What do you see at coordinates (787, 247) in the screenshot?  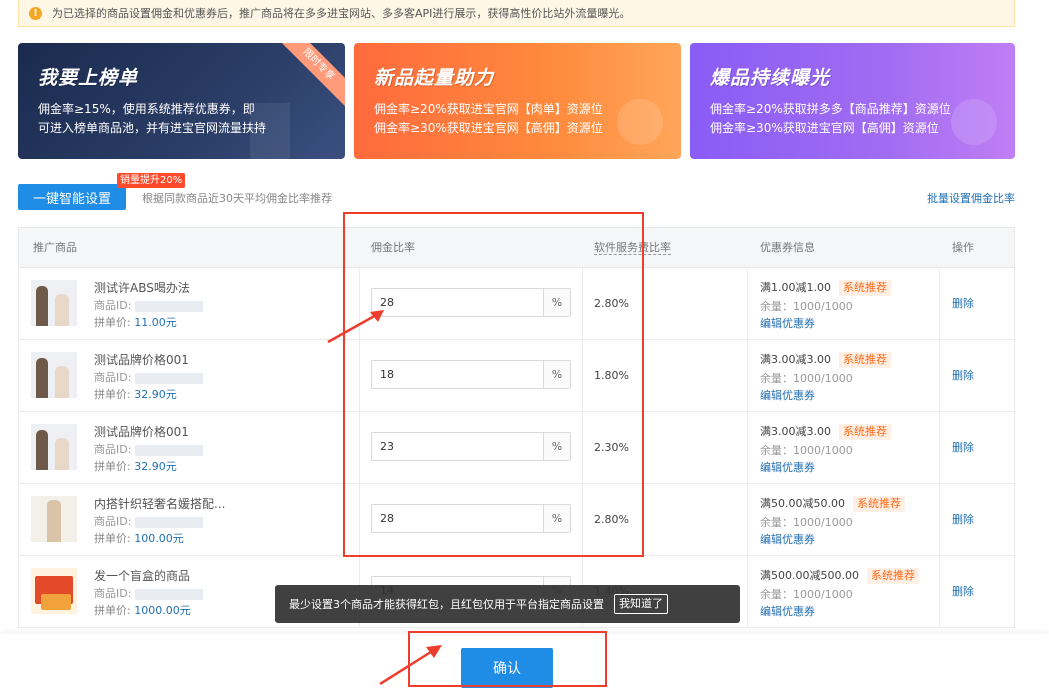 I see `header-coupon: 优惠券信息` at bounding box center [787, 247].